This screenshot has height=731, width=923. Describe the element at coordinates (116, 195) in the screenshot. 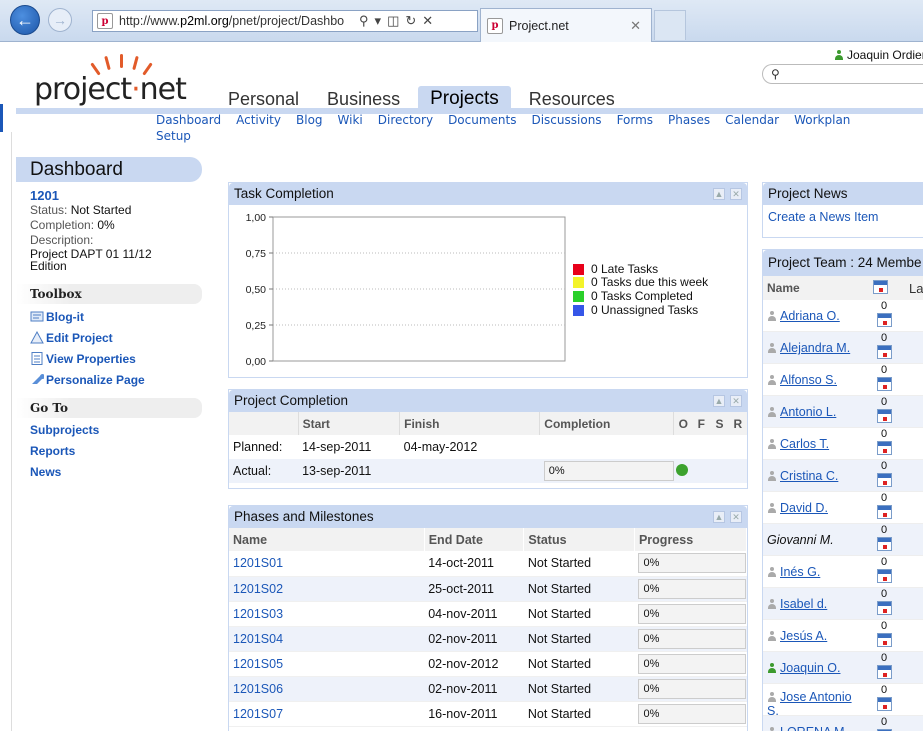

I see `project-id-link: 1201` at that location.